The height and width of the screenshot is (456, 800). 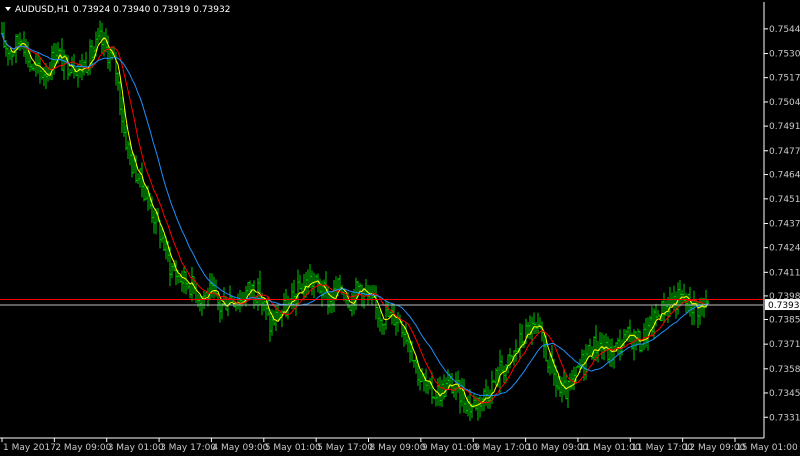 What do you see at coordinates (240, 448) in the screenshot?
I see `x-tick-label: 4 May 09:00` at bounding box center [240, 448].